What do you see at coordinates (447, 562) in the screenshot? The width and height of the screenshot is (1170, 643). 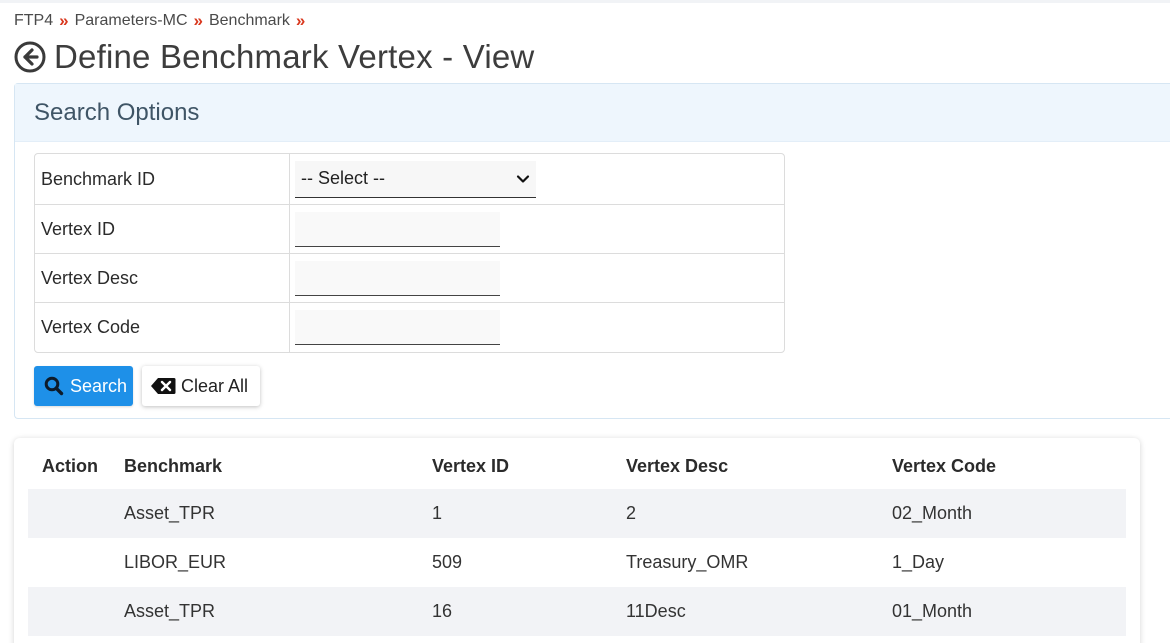 I see `cell-vertex-id: 509` at bounding box center [447, 562].